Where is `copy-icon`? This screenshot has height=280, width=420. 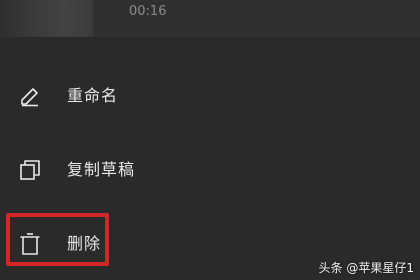
copy-icon is located at coordinates (30, 170).